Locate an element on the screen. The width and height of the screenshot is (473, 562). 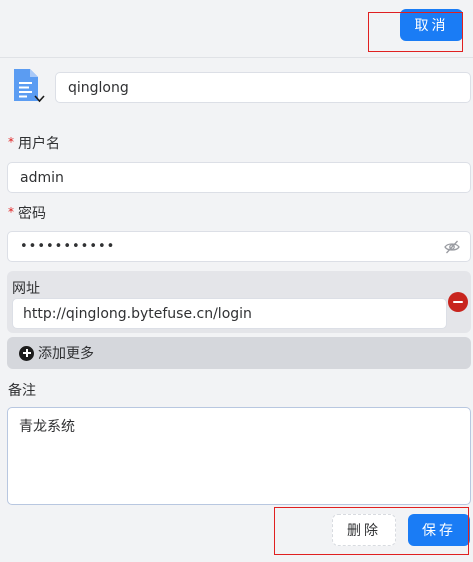
password-masked-value: ••••••••••• is located at coordinates (68, 246).